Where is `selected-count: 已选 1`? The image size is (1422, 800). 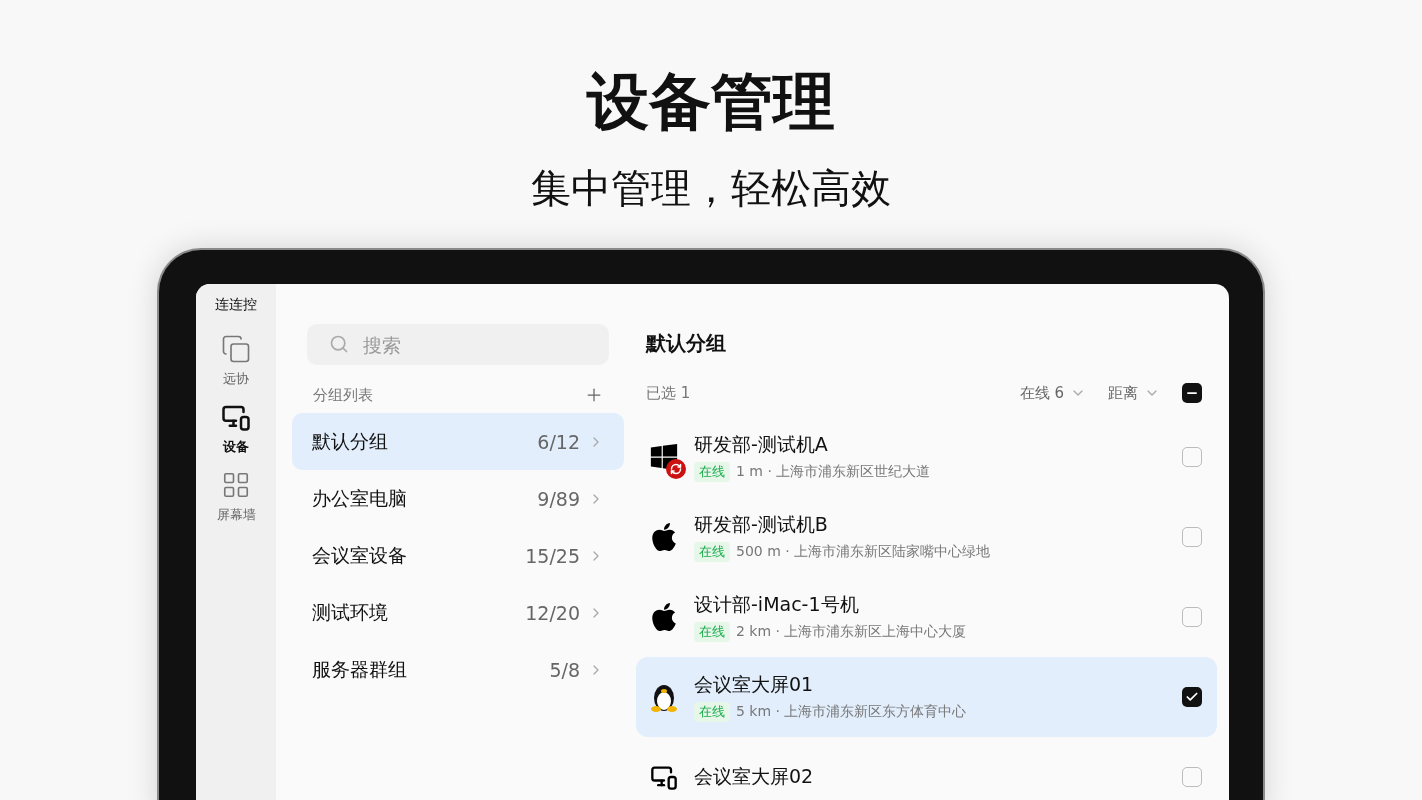
selected-count: 已选 1 is located at coordinates (669, 393).